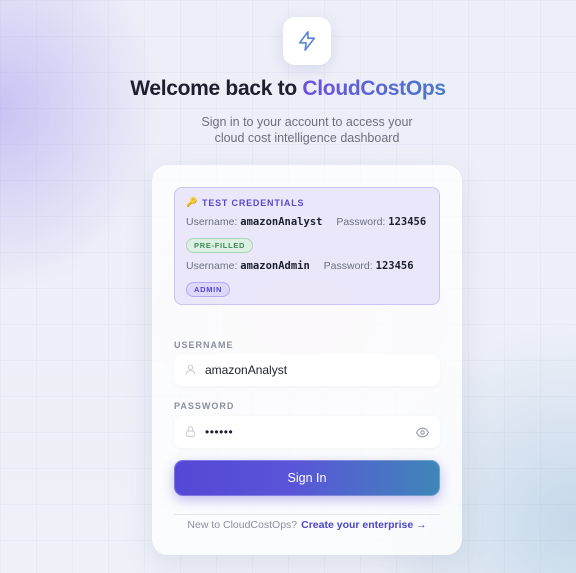 This screenshot has height=573, width=576. What do you see at coordinates (307, 478) in the screenshot?
I see `sign-in-button: Sign In` at bounding box center [307, 478].